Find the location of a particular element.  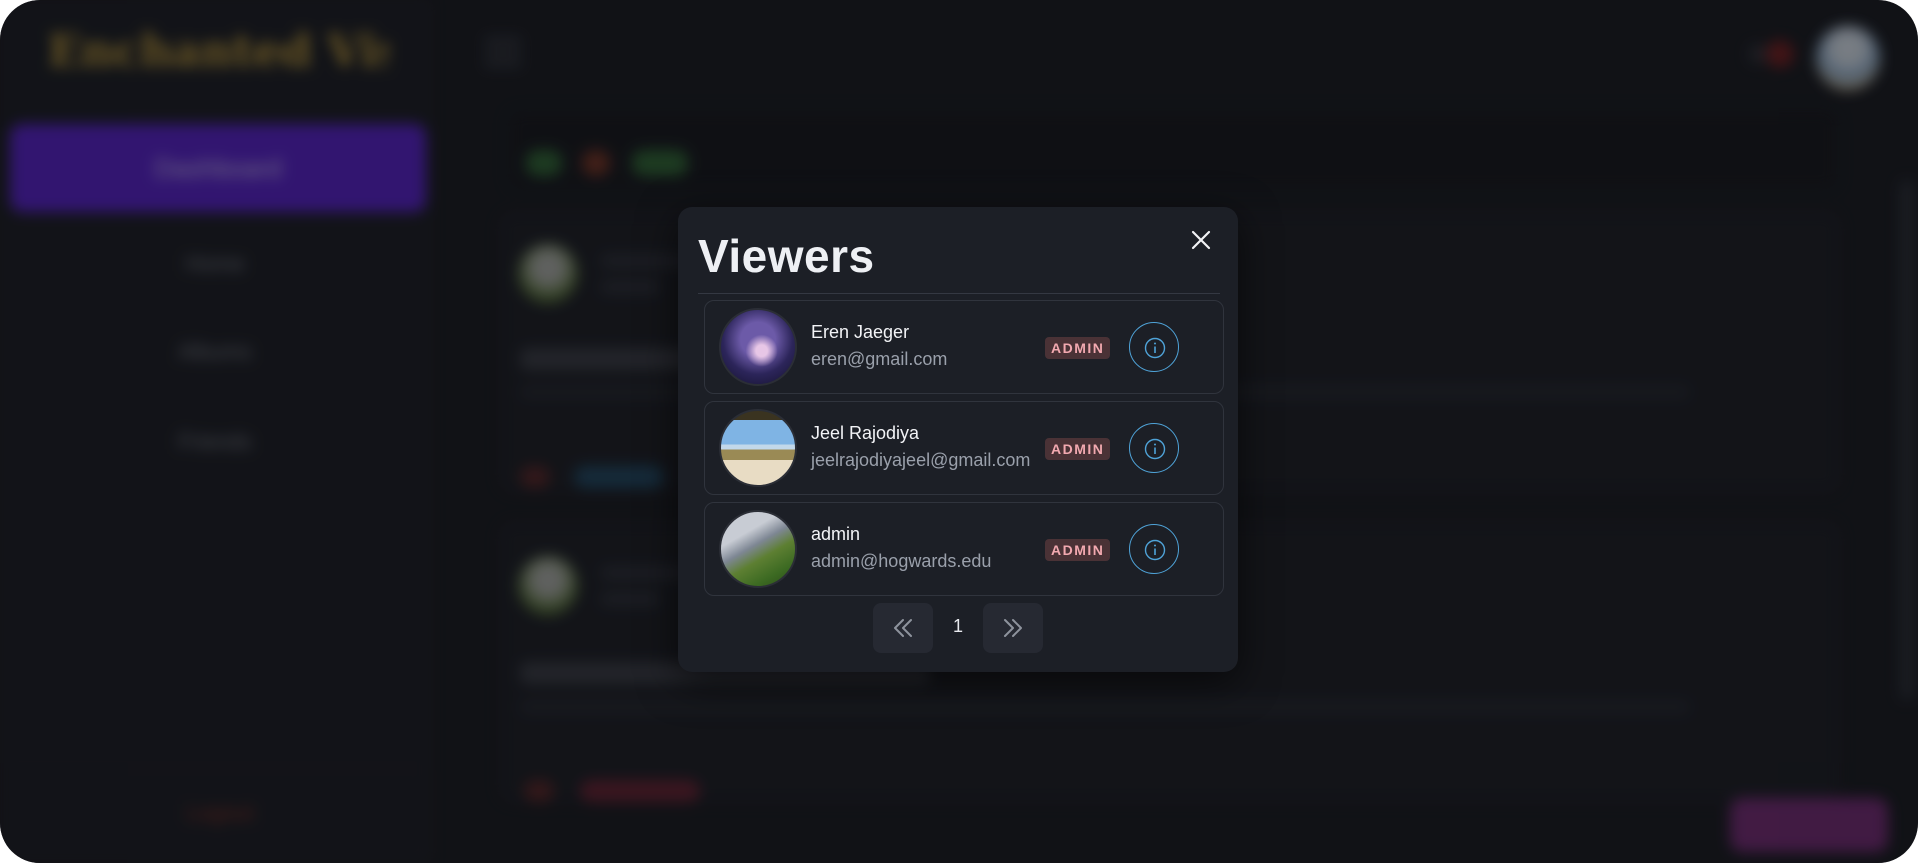

viewer-row: admin admin@hogwards.edu ADMIN is located at coordinates (964, 549).